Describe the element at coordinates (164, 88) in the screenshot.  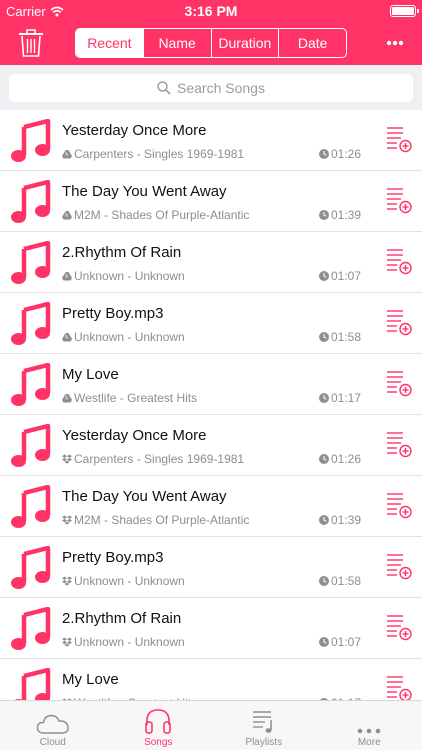
I see `search-icon` at that location.